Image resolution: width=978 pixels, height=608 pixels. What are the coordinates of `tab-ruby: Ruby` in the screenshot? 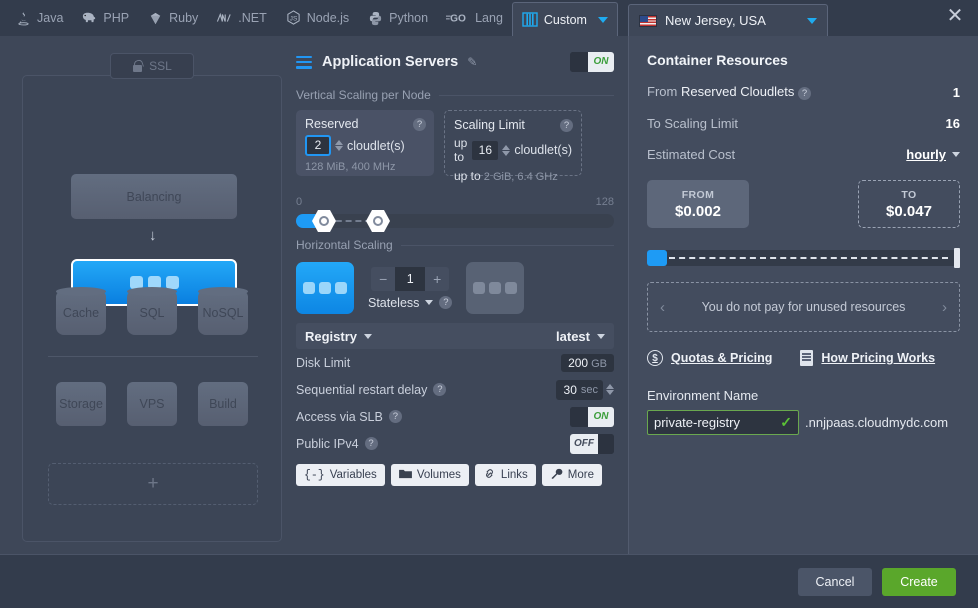 It's located at (172, 18).